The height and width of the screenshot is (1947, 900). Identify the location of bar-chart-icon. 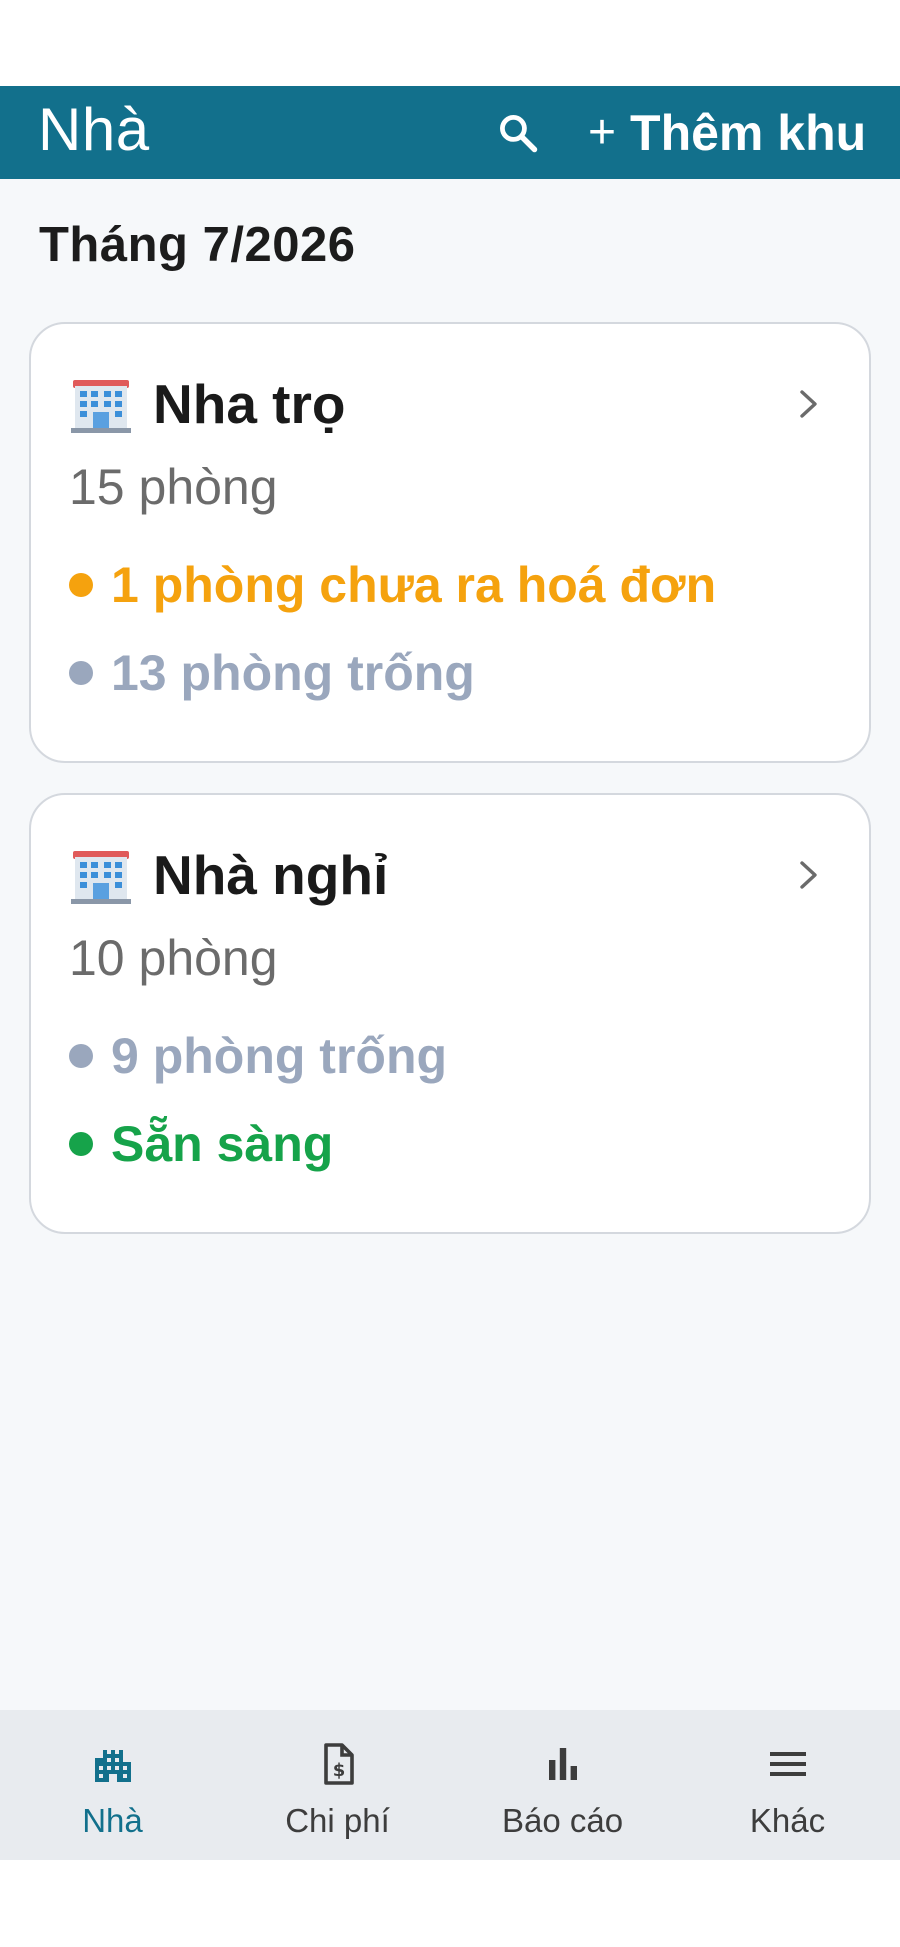
(562, 1764).